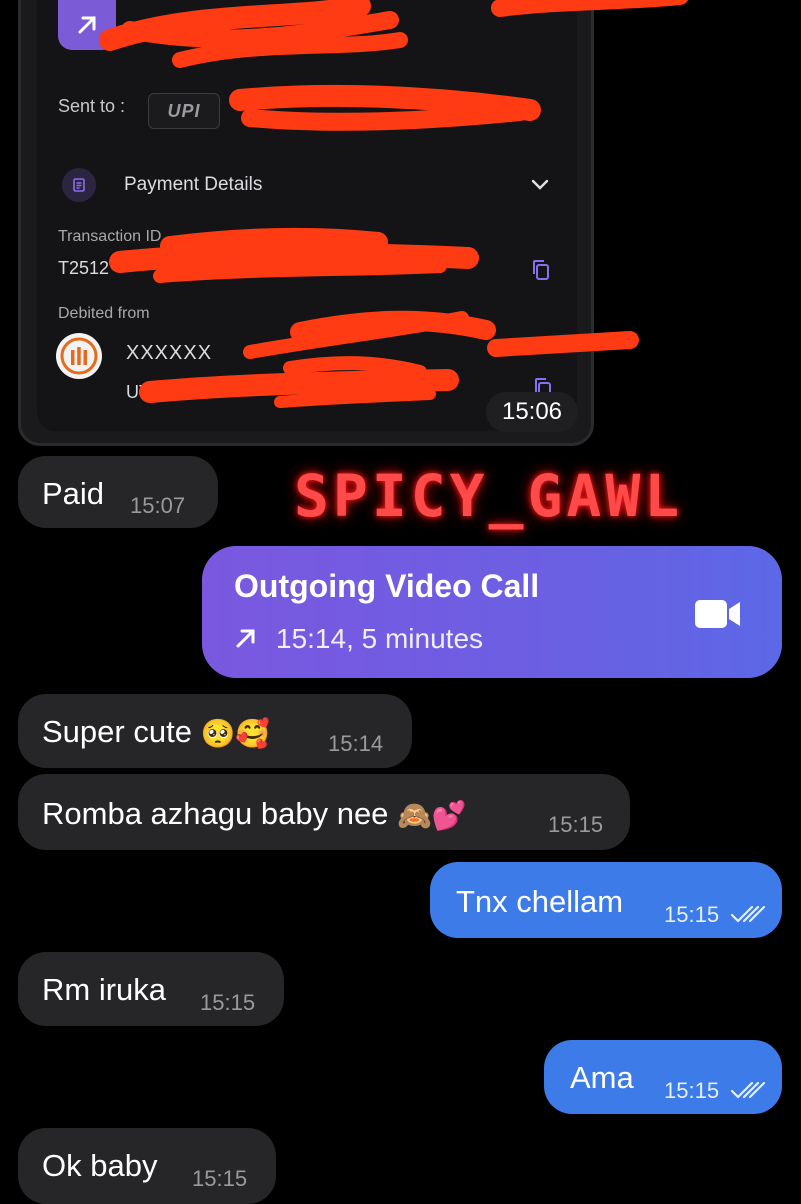 The height and width of the screenshot is (1204, 801). I want to click on arrow-up-right-icon, so click(87, 25).